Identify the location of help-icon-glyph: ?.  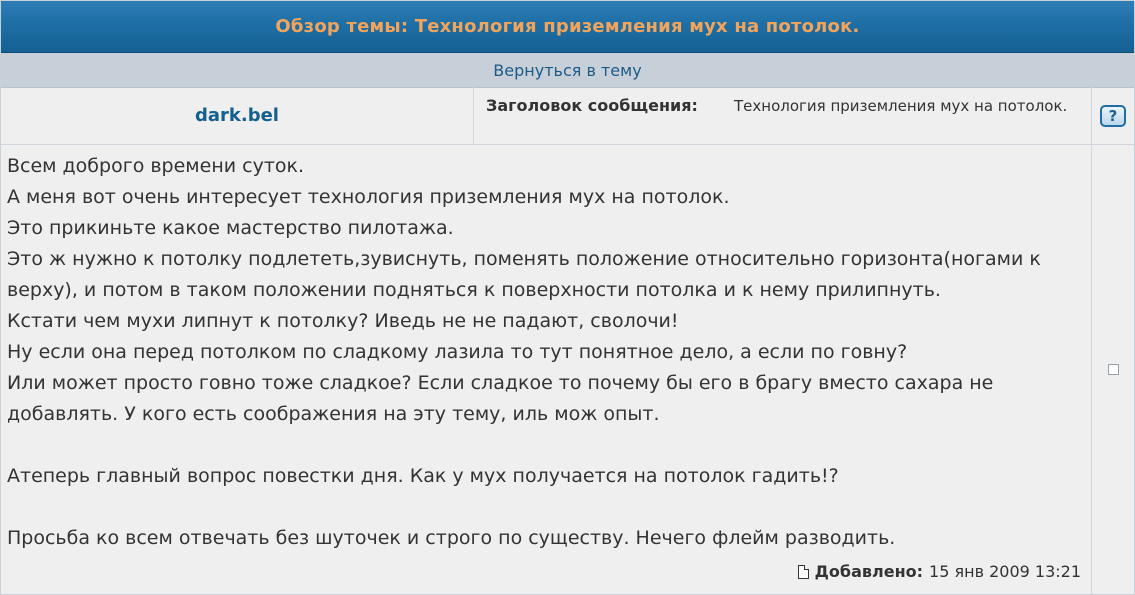
(1113, 115).